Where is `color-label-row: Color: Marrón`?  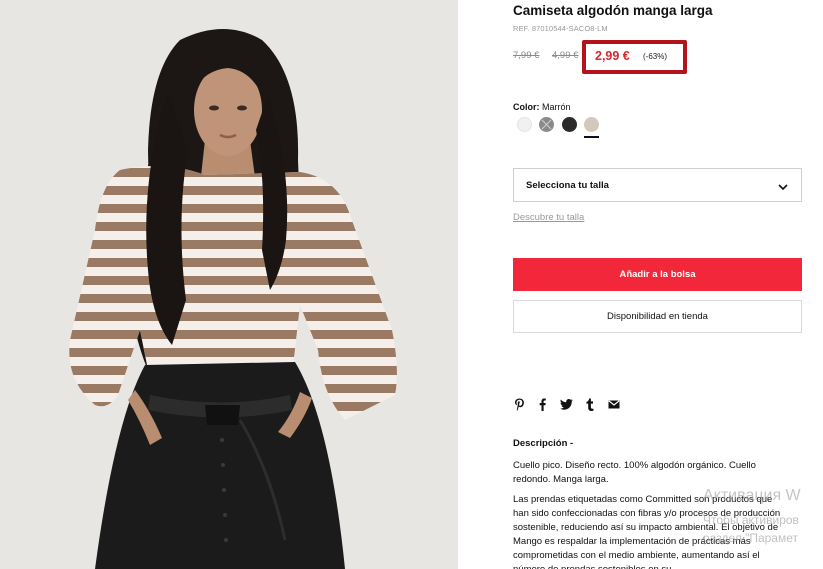
color-label-row: Color: Marrón is located at coordinates (542, 107).